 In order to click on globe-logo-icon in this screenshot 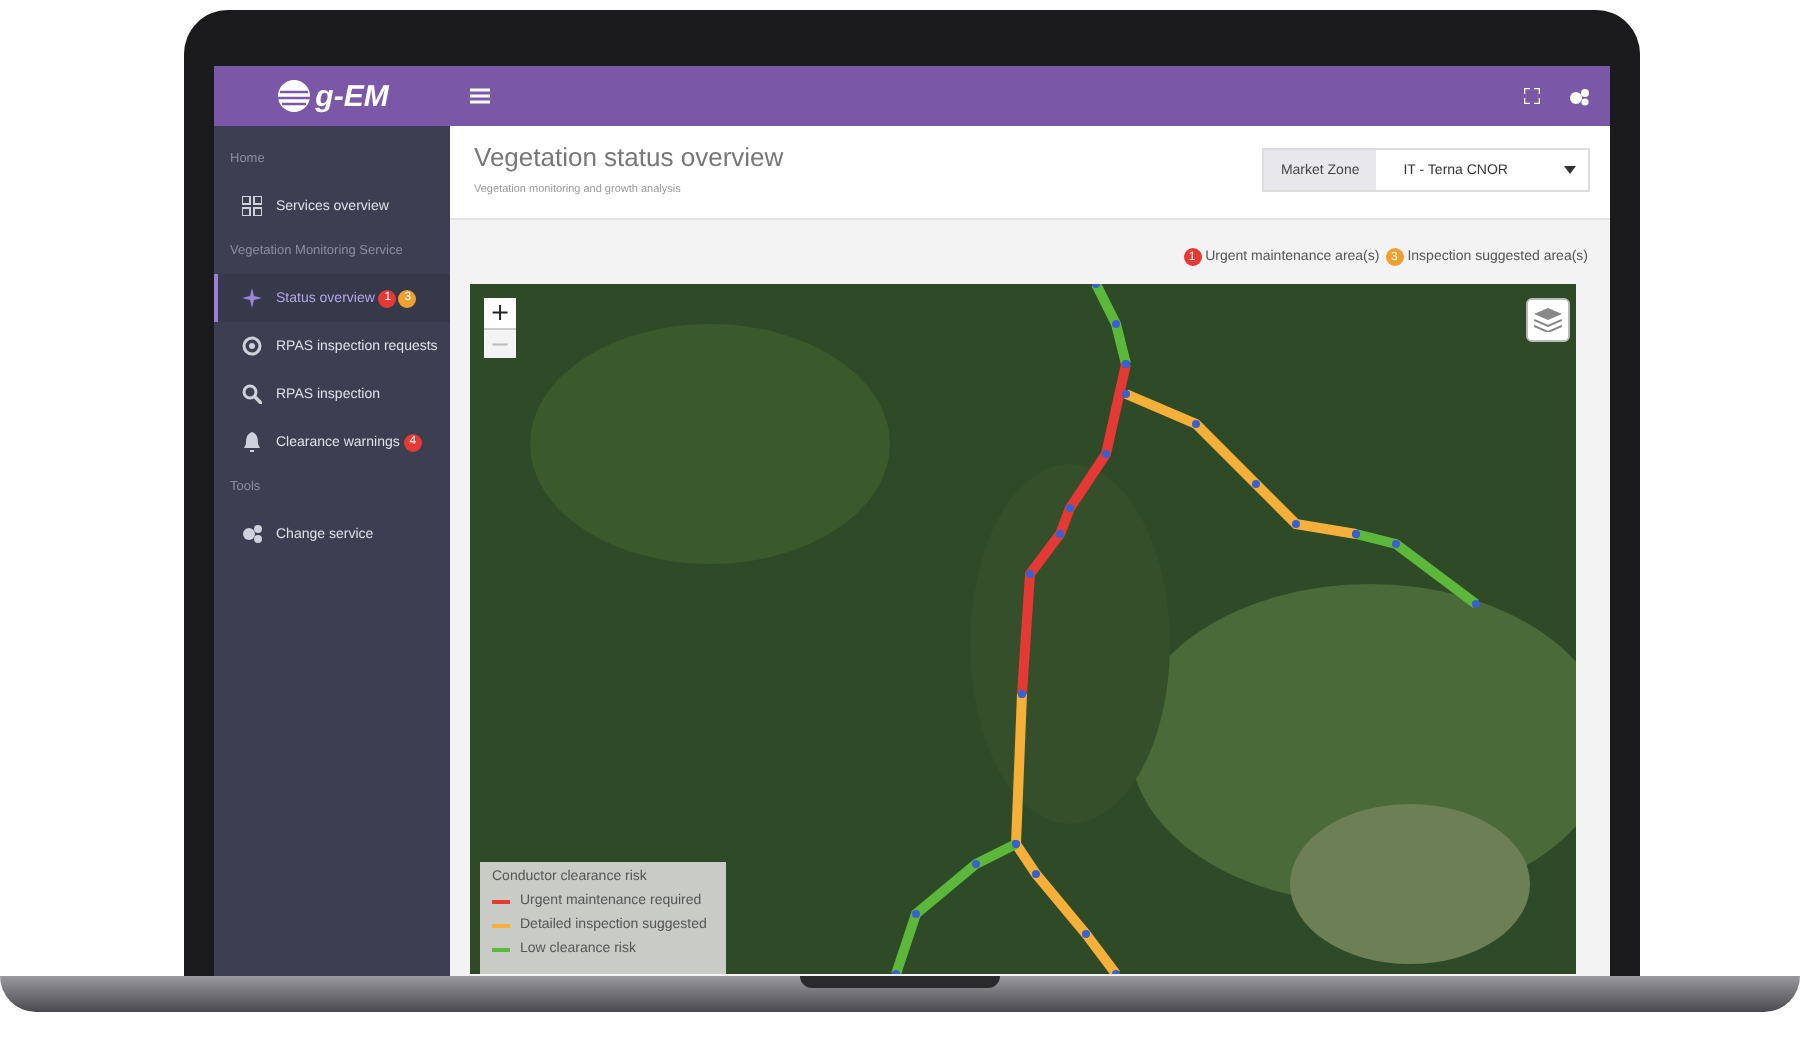, I will do `click(293, 96)`.